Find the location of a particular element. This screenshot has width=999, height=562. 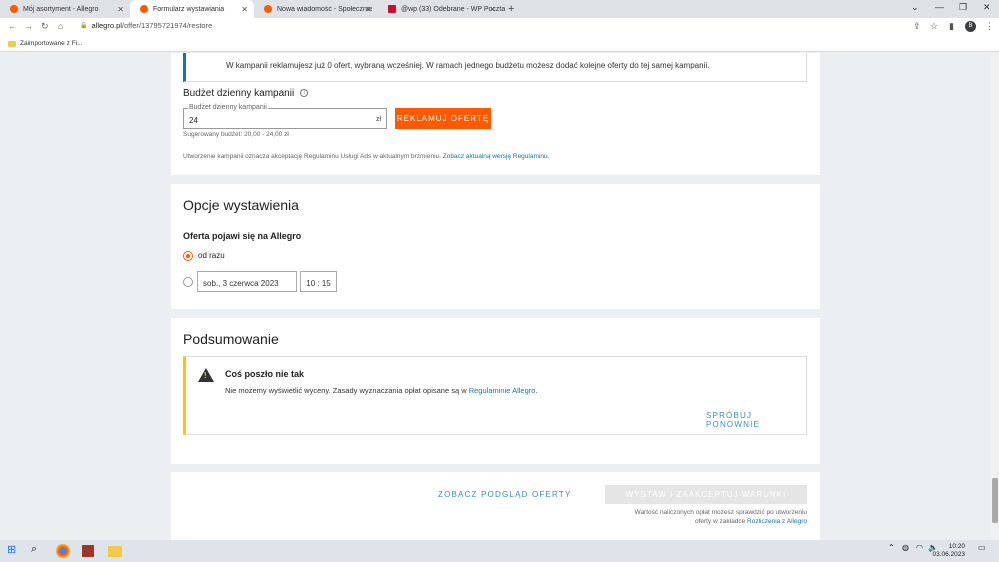

budget-title-text: Budżet dzienny kampanii is located at coordinates (239, 93).